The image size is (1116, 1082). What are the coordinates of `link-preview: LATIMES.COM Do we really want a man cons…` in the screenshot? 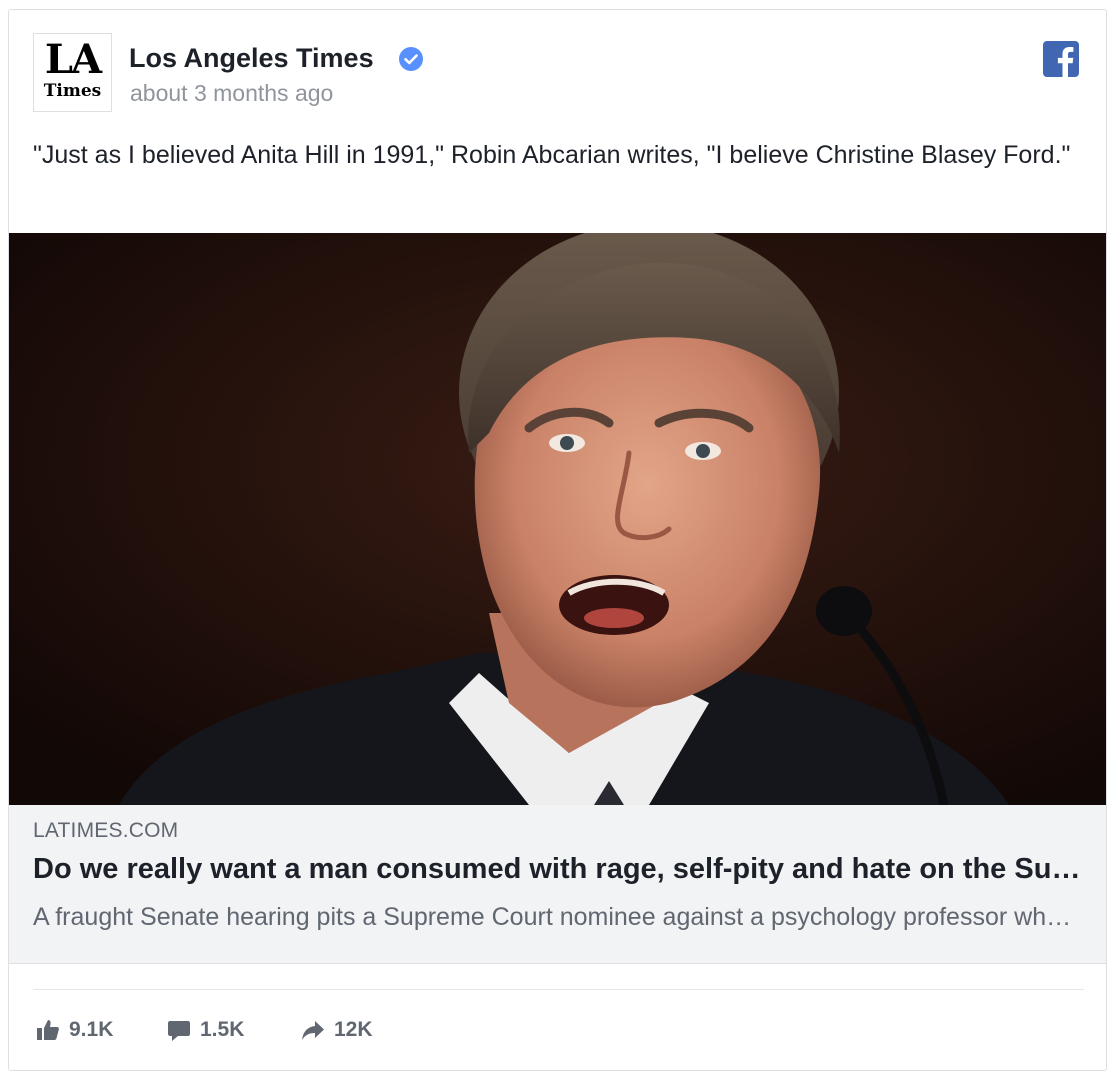 It's located at (557, 884).